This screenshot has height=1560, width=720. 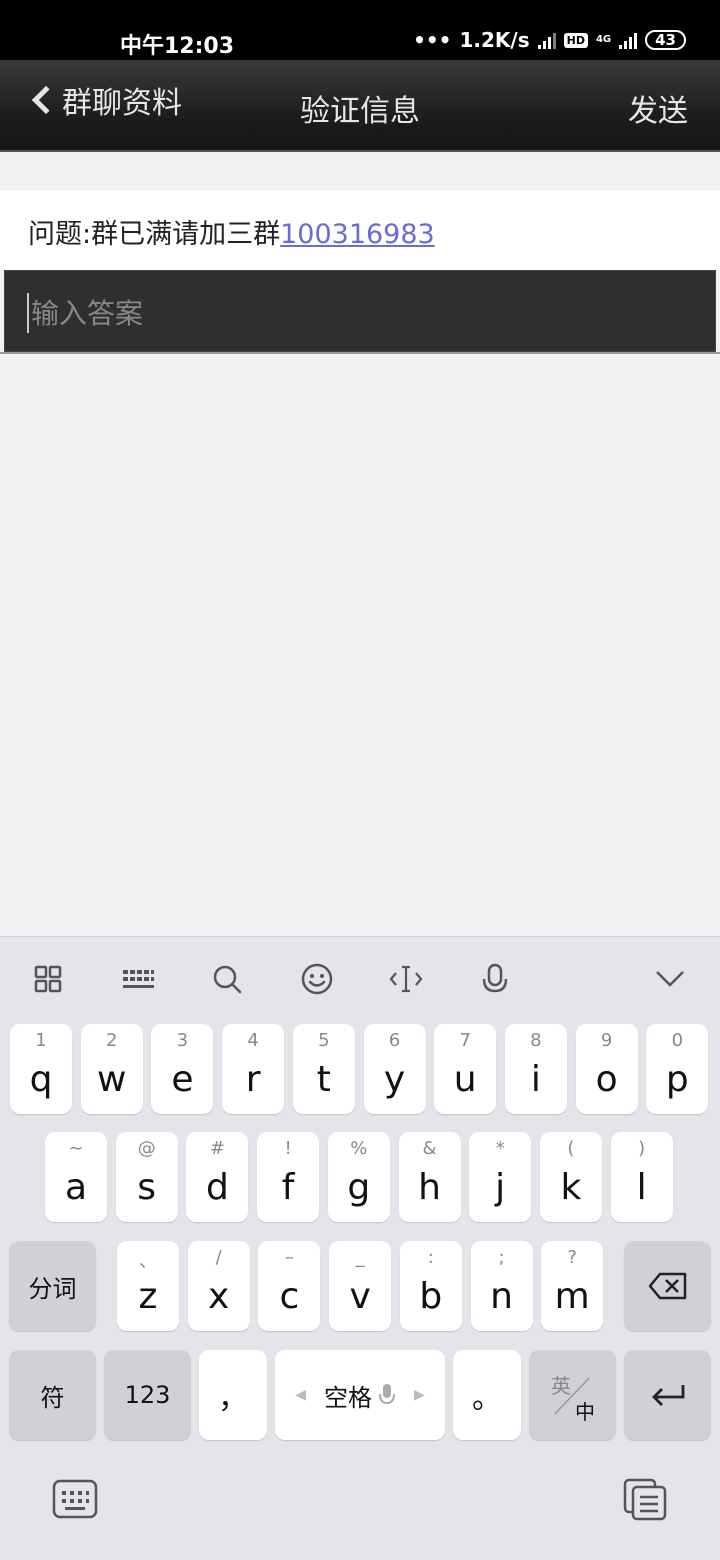 I want to click on key-w: 2w, so click(x=111, y=1069).